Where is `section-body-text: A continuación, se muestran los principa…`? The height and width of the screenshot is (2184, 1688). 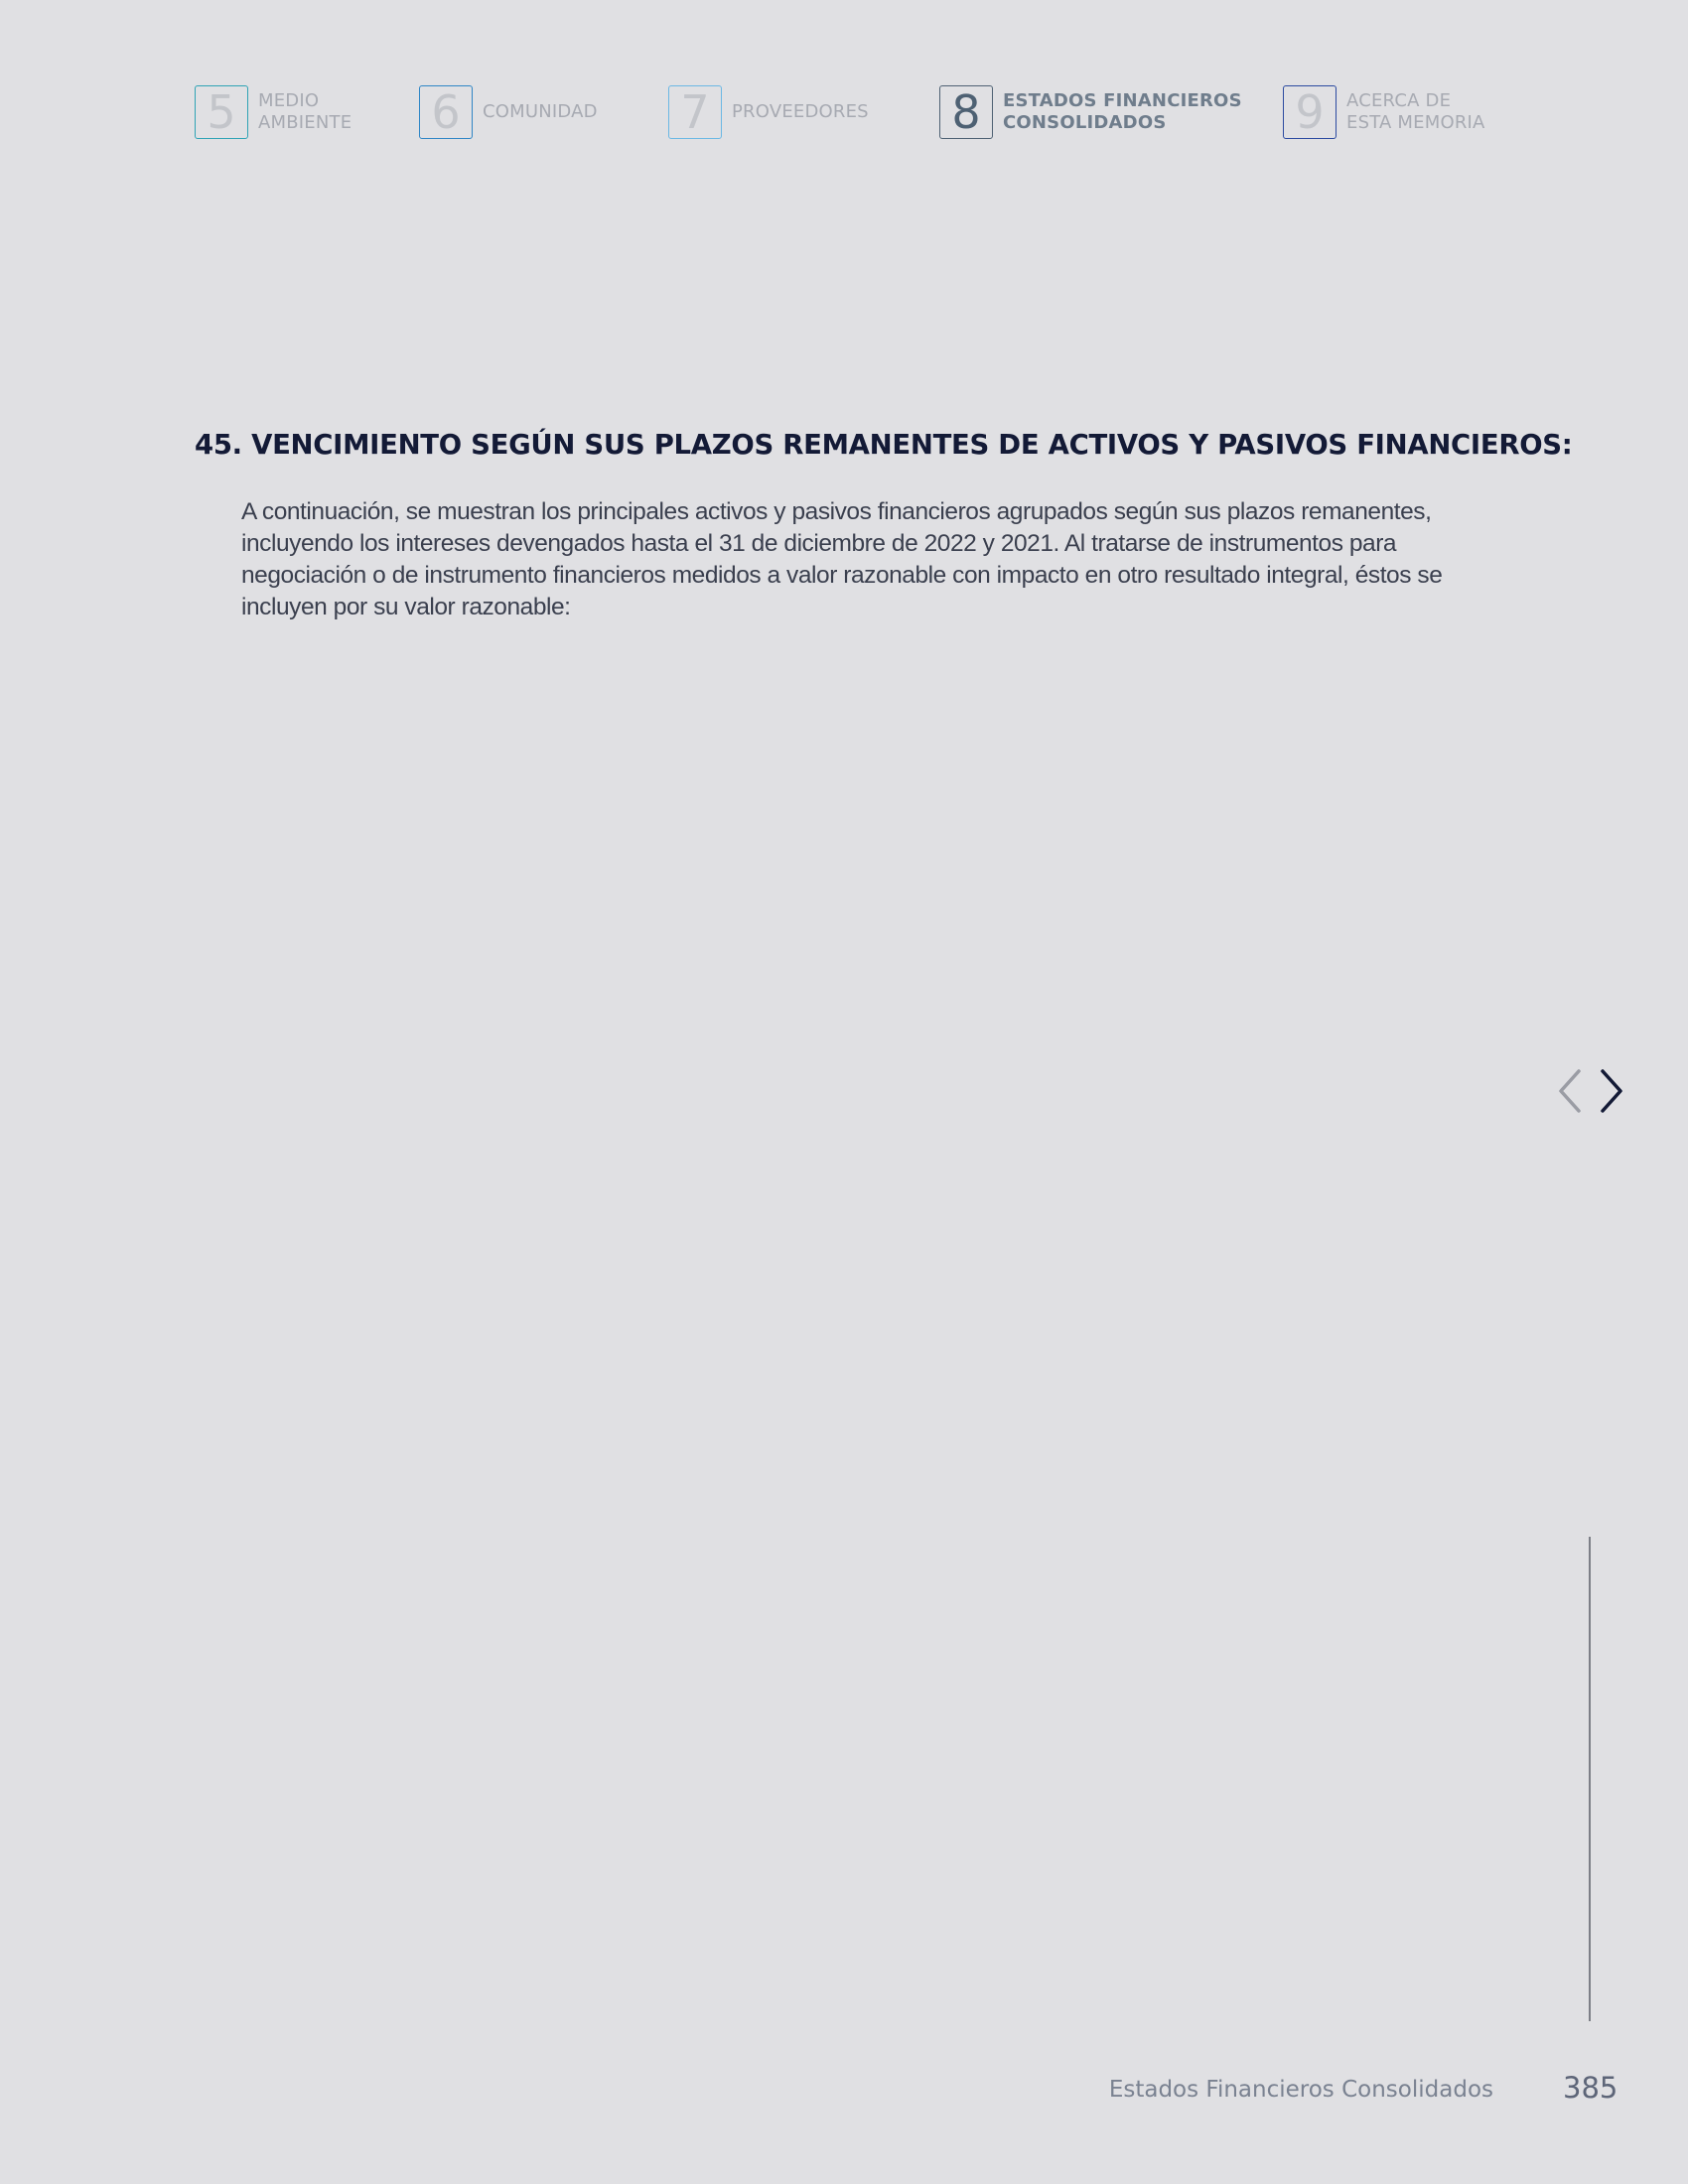 section-body-text: A continuación, se muestran los principa… is located at coordinates (842, 559).